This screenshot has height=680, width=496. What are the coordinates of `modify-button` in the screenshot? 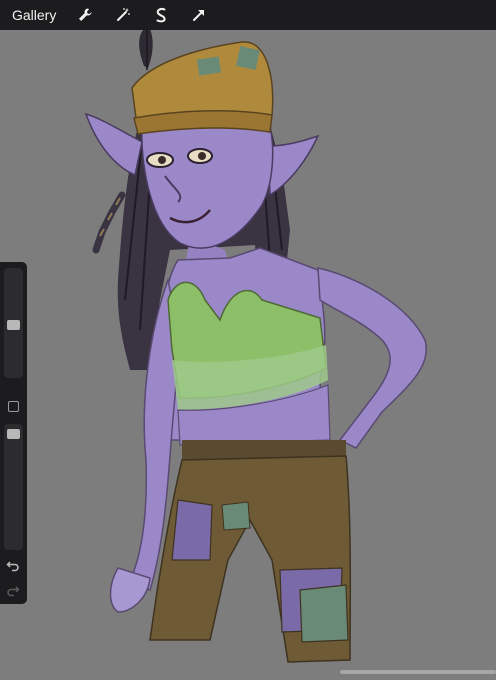 It's located at (13, 406).